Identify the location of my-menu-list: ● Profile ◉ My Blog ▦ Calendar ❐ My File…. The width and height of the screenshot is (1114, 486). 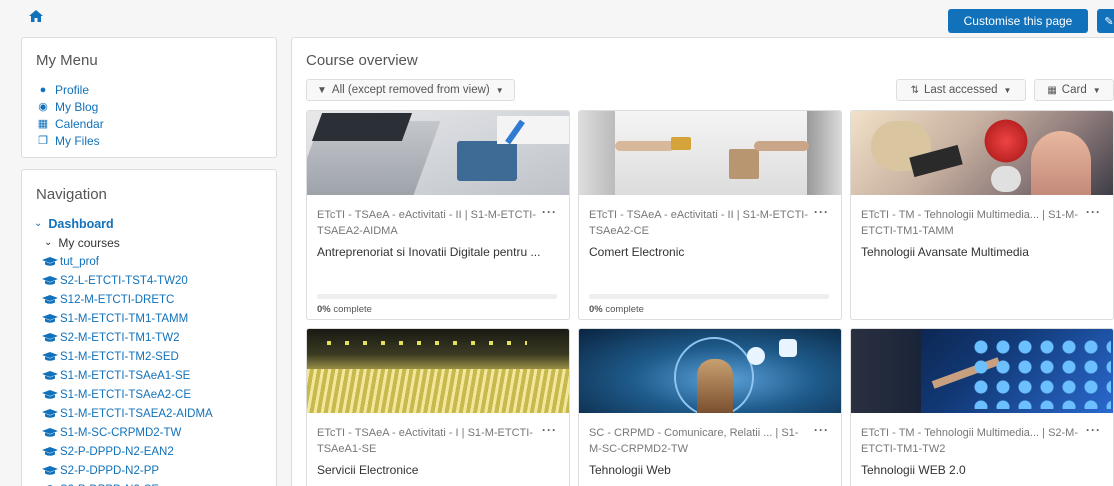
(70, 115).